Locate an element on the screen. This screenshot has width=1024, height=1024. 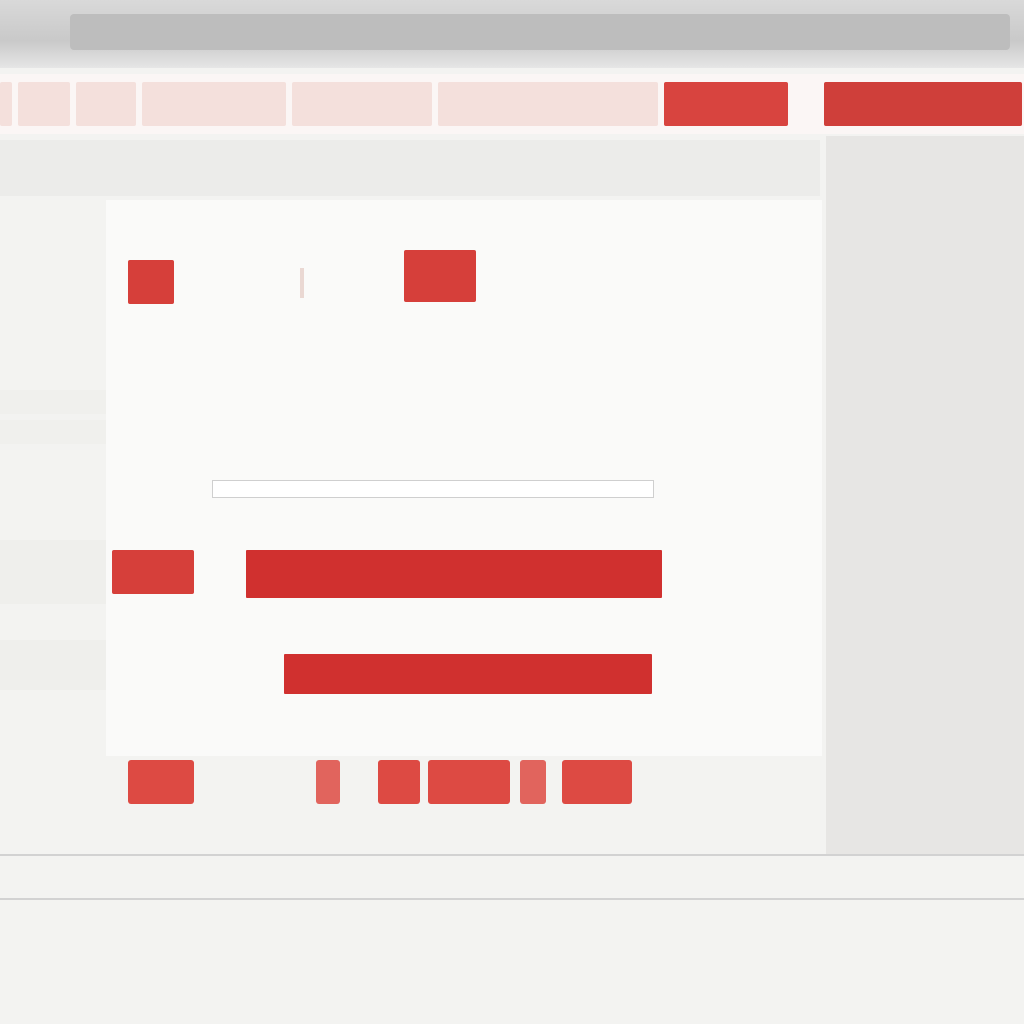
page-header-band is located at coordinates (410, 168).